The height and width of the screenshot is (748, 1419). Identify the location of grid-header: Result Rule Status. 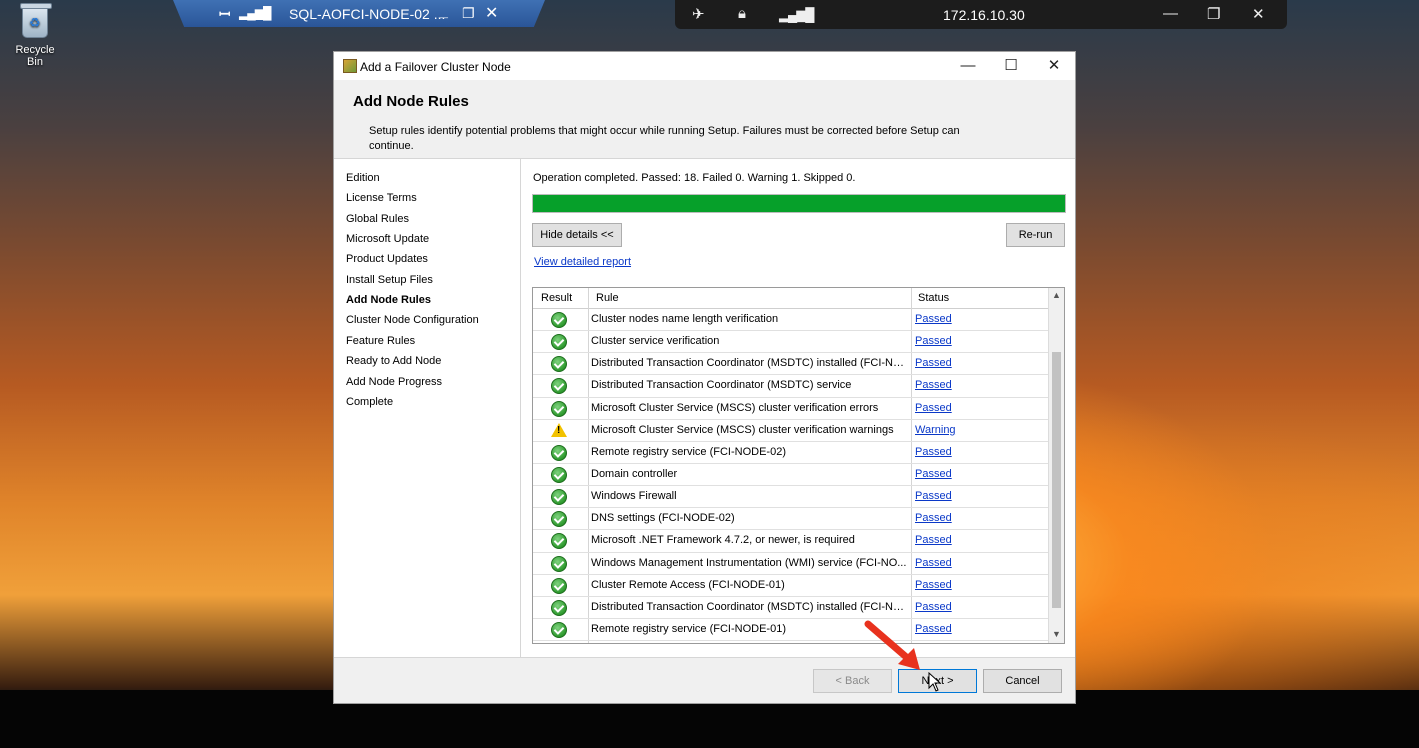
(791, 298).